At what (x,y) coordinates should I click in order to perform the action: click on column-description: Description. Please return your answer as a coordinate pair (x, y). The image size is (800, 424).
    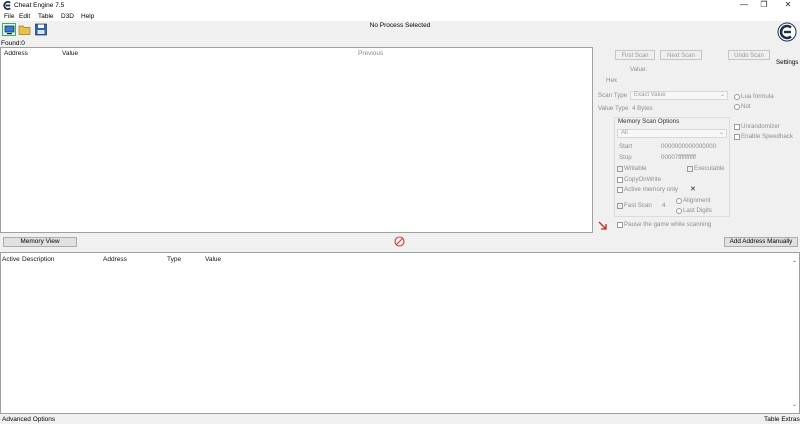
    Looking at the image, I should click on (38, 259).